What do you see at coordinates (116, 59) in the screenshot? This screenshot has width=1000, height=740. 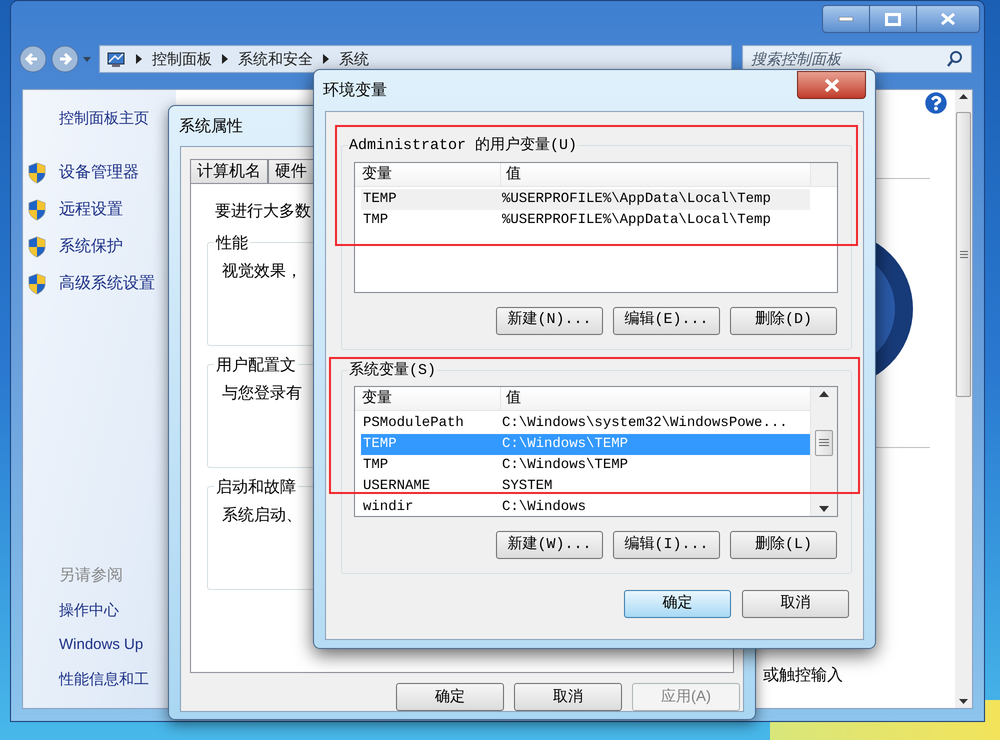 I see `control-panel-icon` at bounding box center [116, 59].